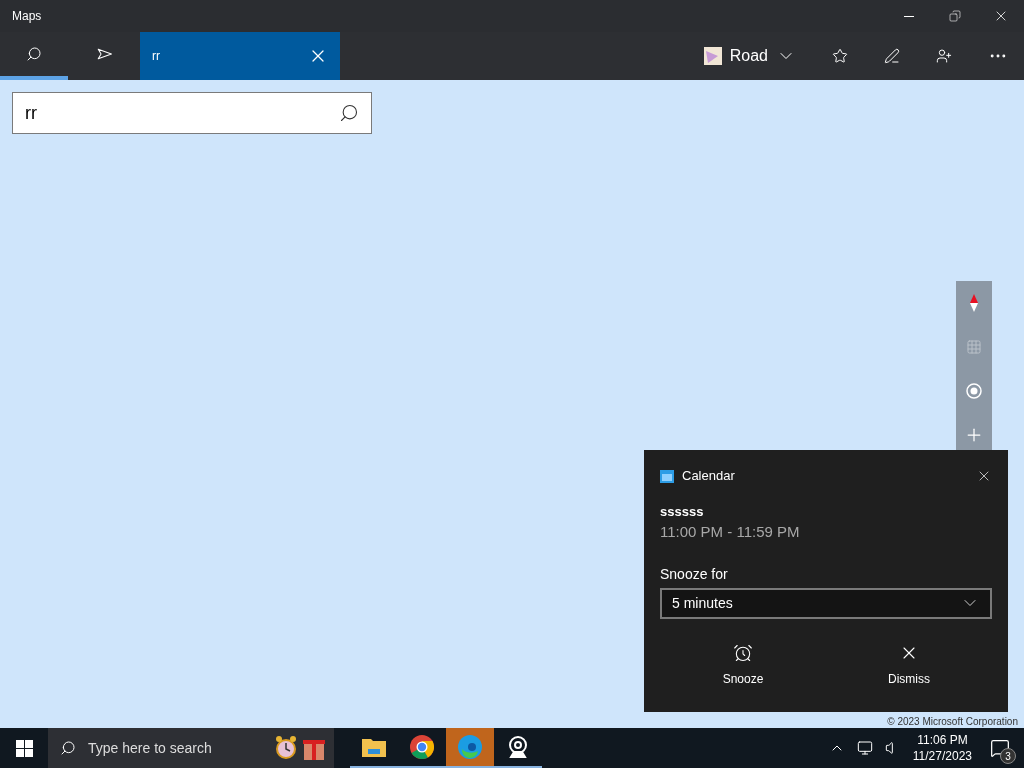 The image size is (1024, 768). Describe the element at coordinates (31, 113) in the screenshot. I see `search-value: rr` at that location.